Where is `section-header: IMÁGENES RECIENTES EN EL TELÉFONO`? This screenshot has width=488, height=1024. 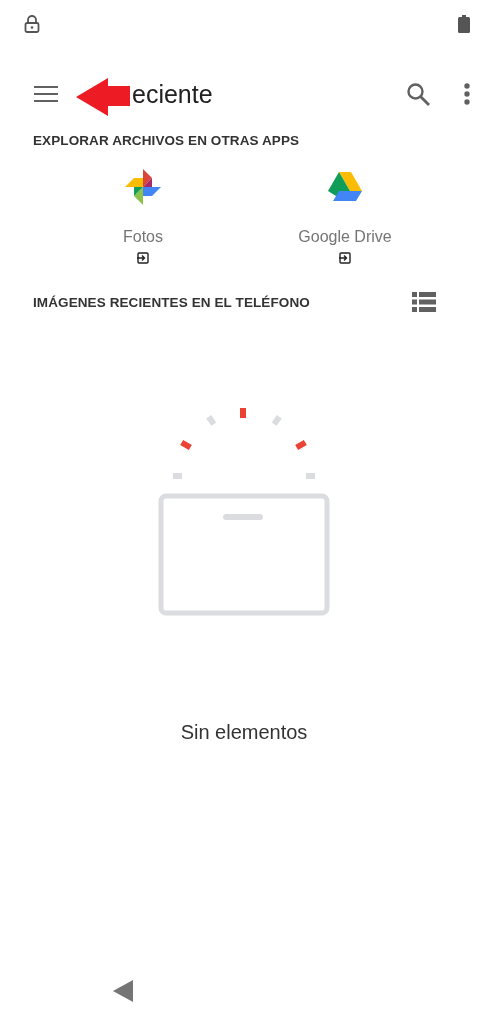
section-header: IMÁGENES RECIENTES EN EL TELÉFONO is located at coordinates (171, 302).